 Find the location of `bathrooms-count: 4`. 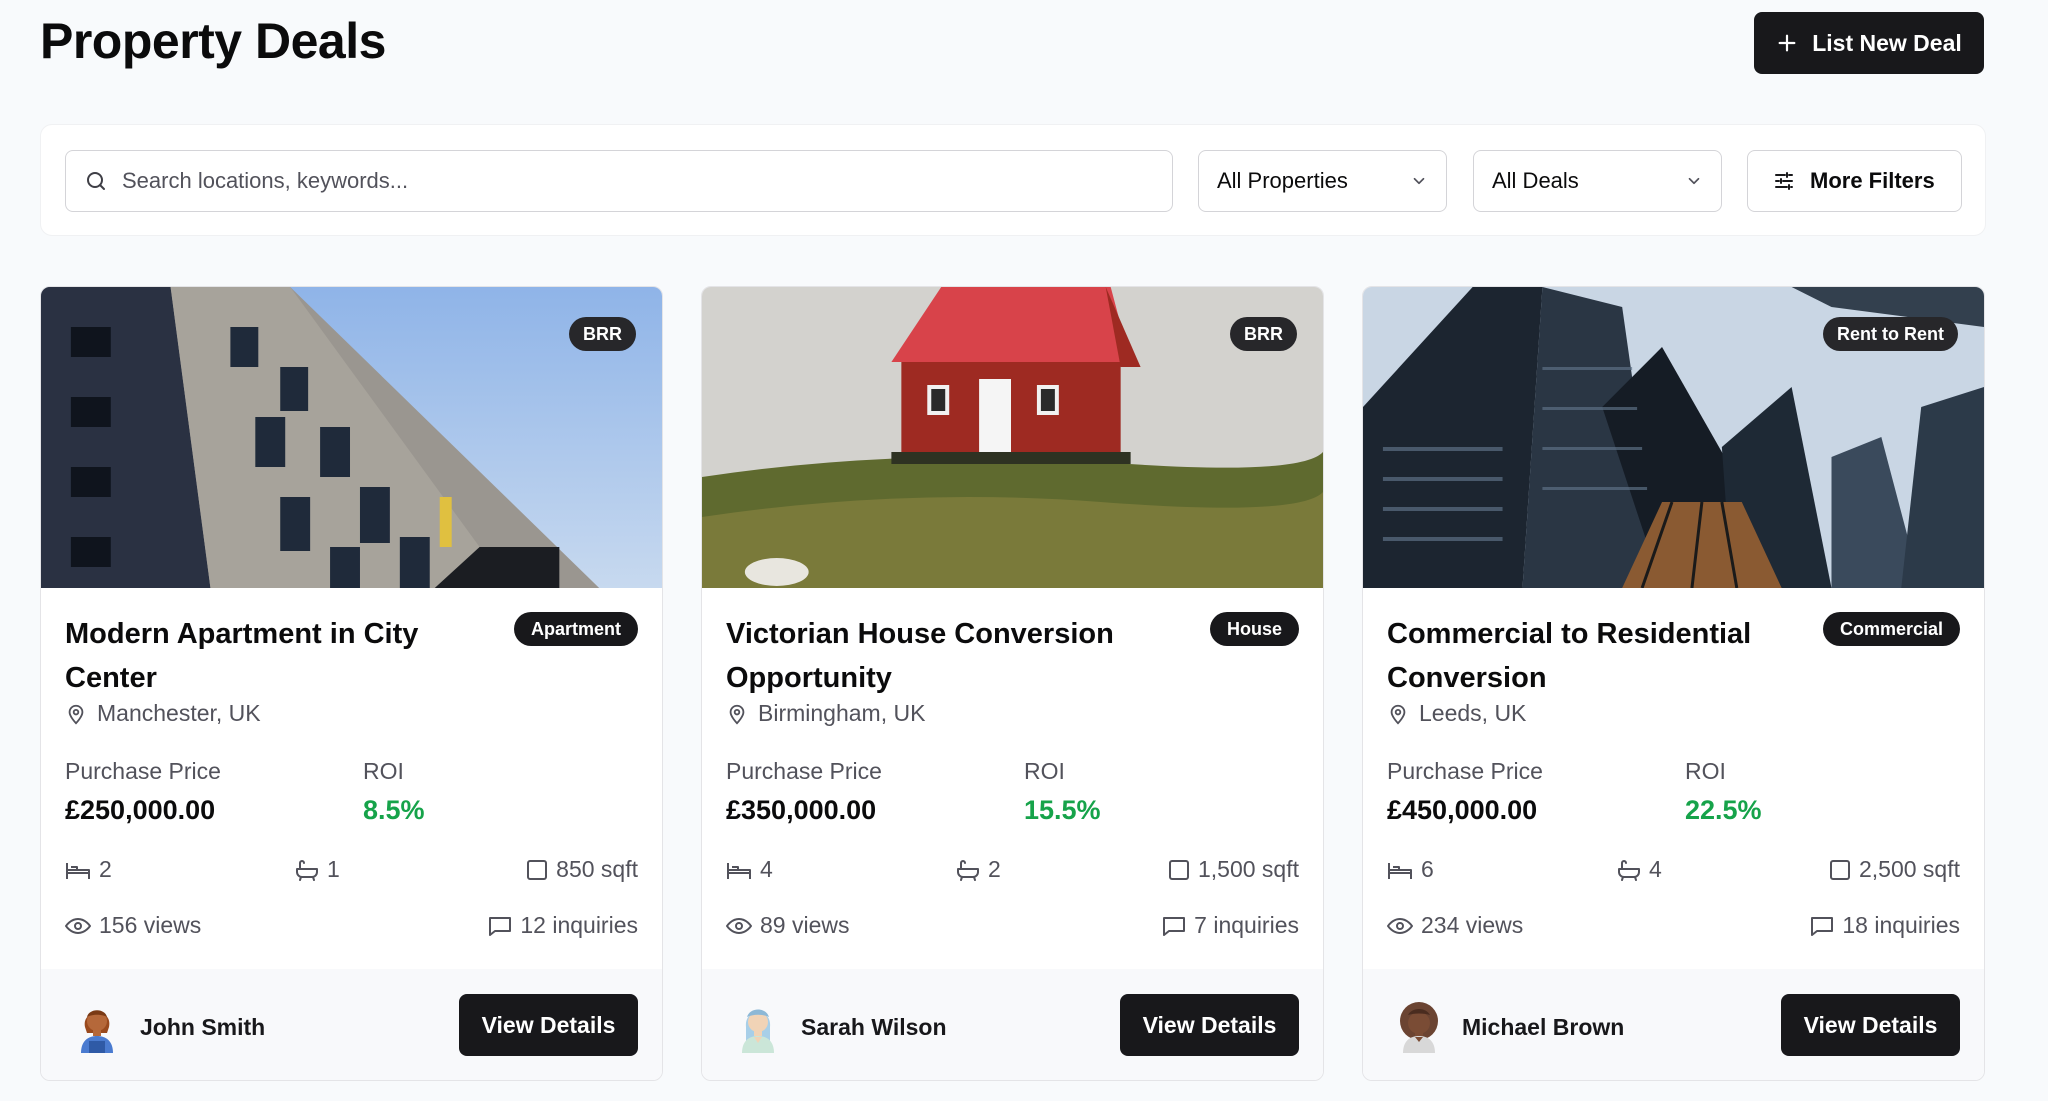

bathrooms-count: 4 is located at coordinates (1655, 869).